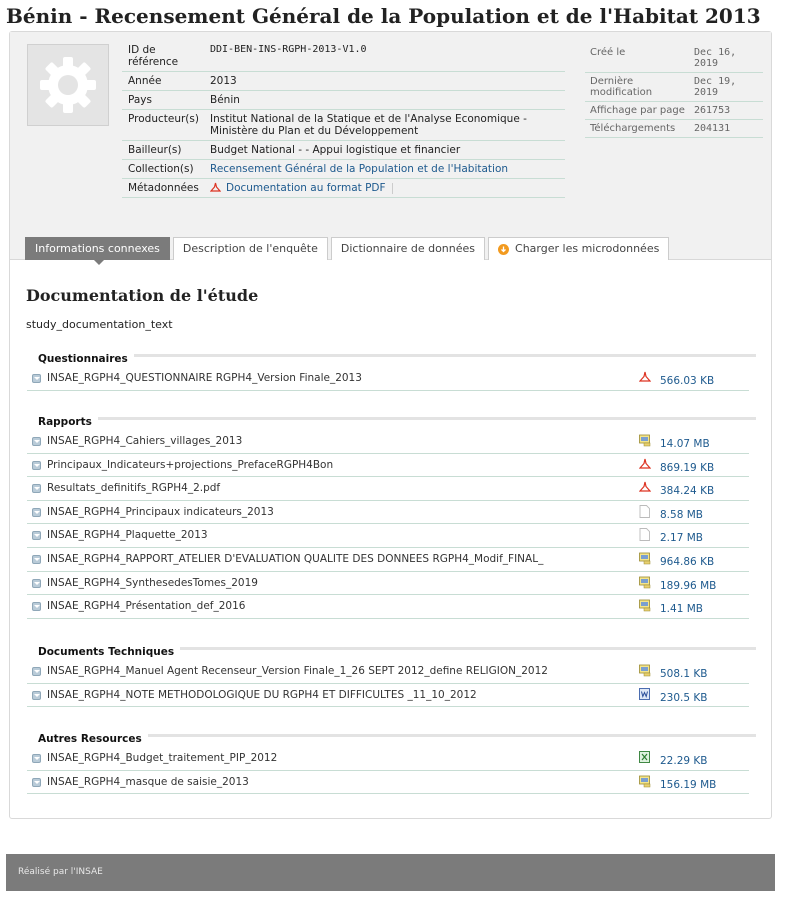 This screenshot has height=903, width=788. What do you see at coordinates (250, 248) in the screenshot?
I see `tab-survey-description: Description de l'enquête` at bounding box center [250, 248].